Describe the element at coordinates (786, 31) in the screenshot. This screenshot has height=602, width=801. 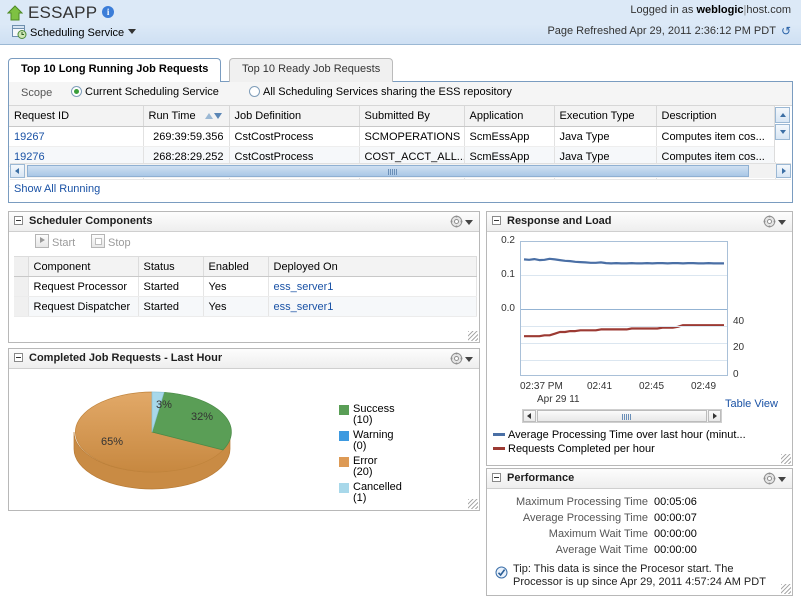
I see `refresh-icon: ↺` at that location.